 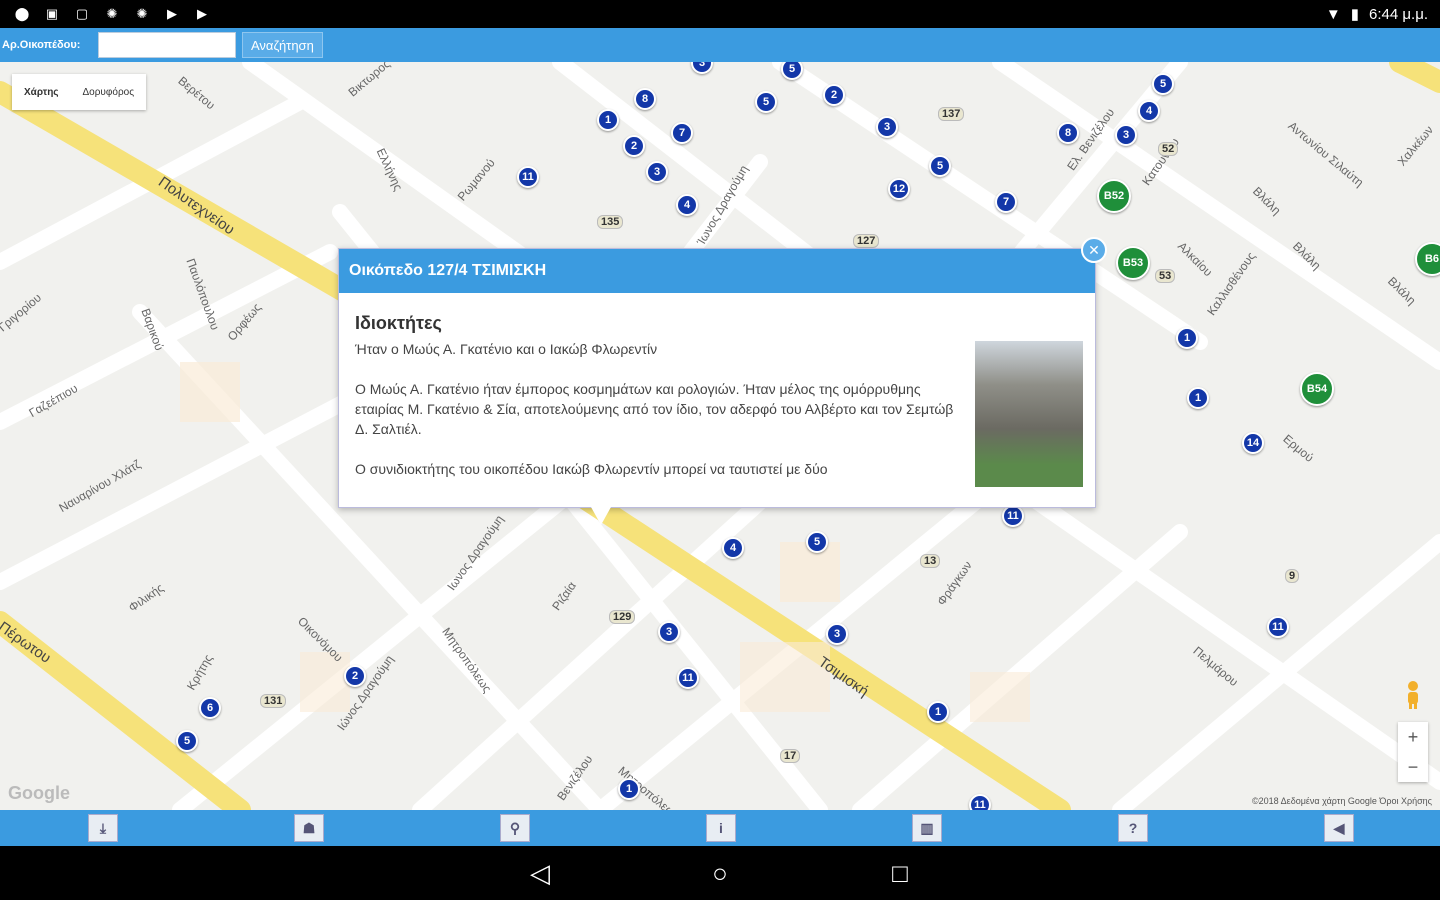 I want to click on plot-number-label: 52, so click(x=1168, y=149).